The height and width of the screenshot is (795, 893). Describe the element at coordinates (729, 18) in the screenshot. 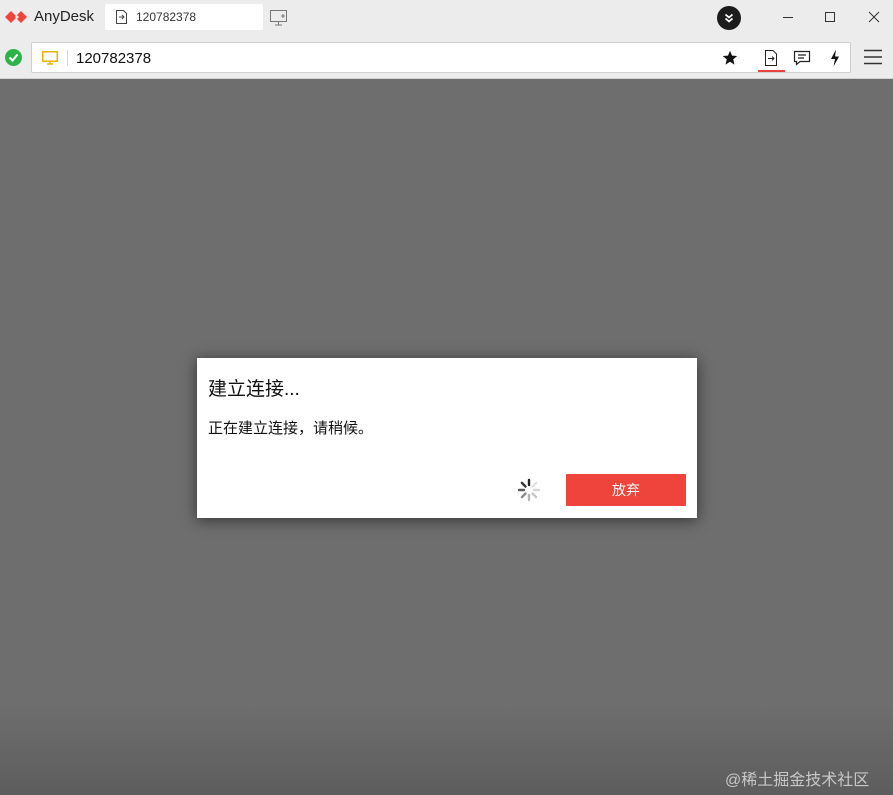

I see `more-icon` at that location.